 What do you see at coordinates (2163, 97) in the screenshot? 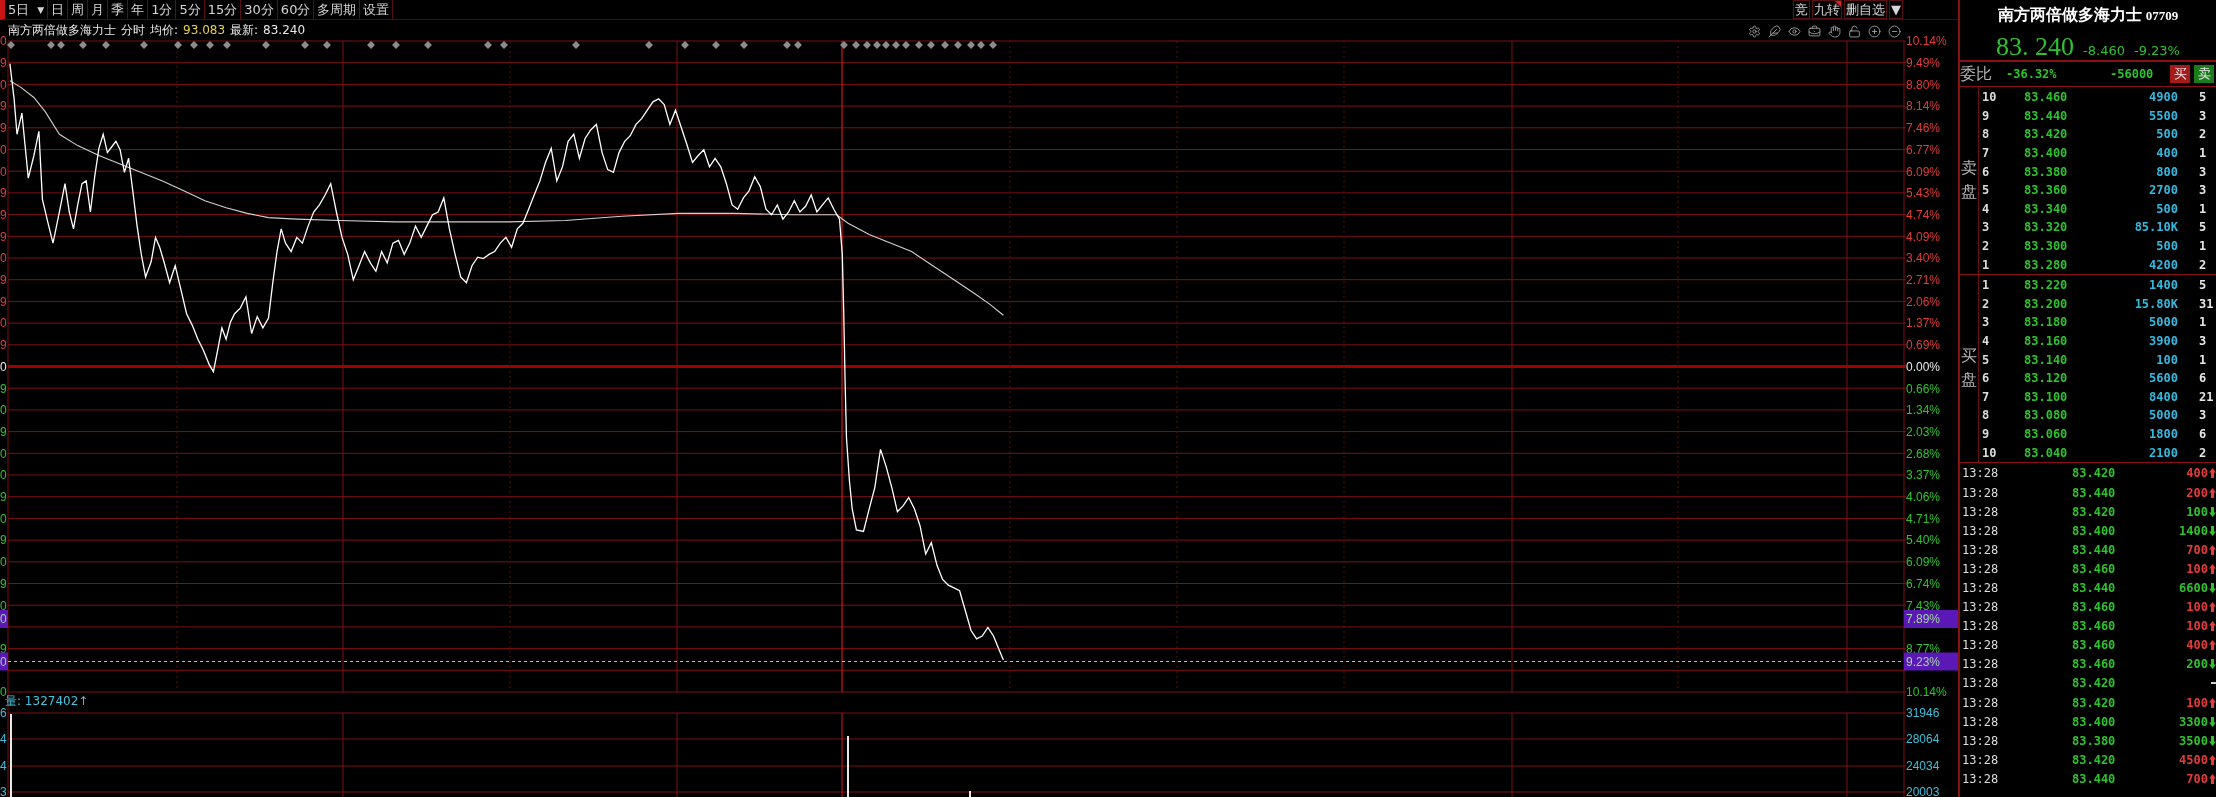
I see `order-volume: 4900` at bounding box center [2163, 97].